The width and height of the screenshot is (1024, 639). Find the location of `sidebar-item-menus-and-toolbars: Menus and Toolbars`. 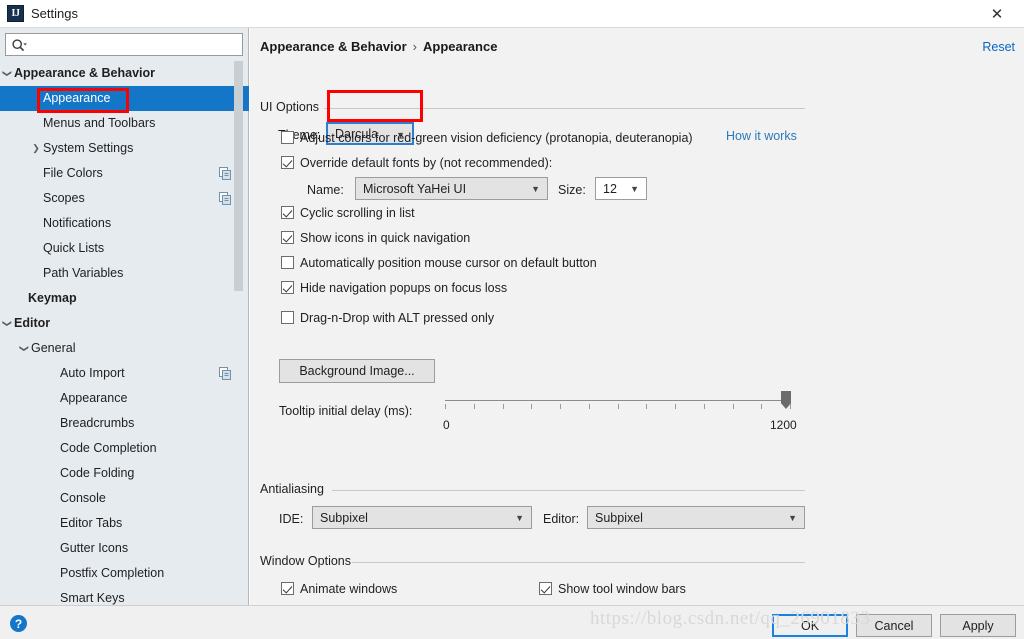

sidebar-item-menus-and-toolbars: Menus and Toolbars is located at coordinates (124, 123).